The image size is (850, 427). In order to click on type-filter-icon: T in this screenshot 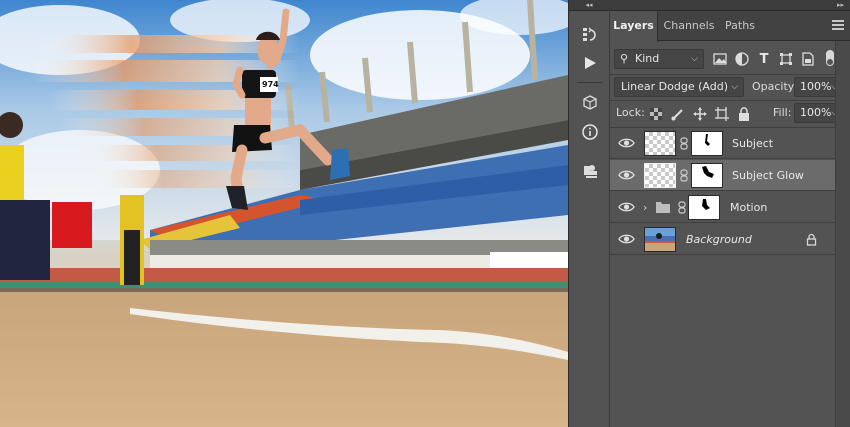, I will do `click(764, 59)`.